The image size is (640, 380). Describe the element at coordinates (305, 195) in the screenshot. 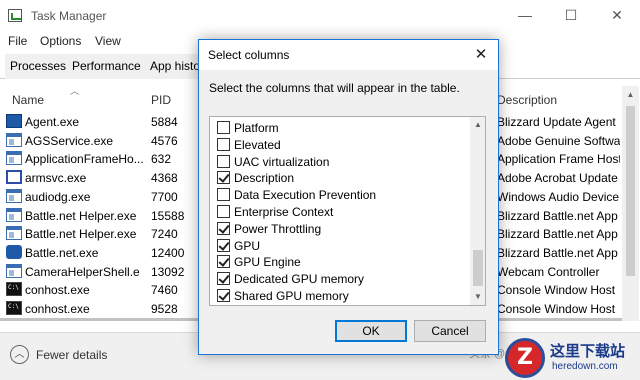

I see `column-option-label: Data Execution Prevention` at that location.